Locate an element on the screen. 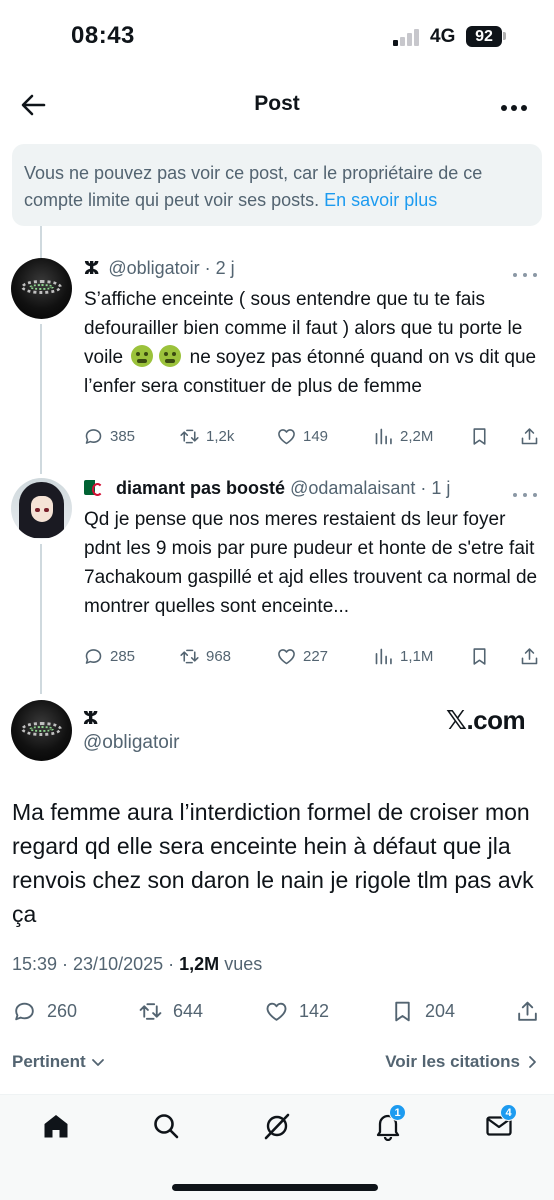 The width and height of the screenshot is (554, 1200). main-author-avatar is located at coordinates (41, 730).